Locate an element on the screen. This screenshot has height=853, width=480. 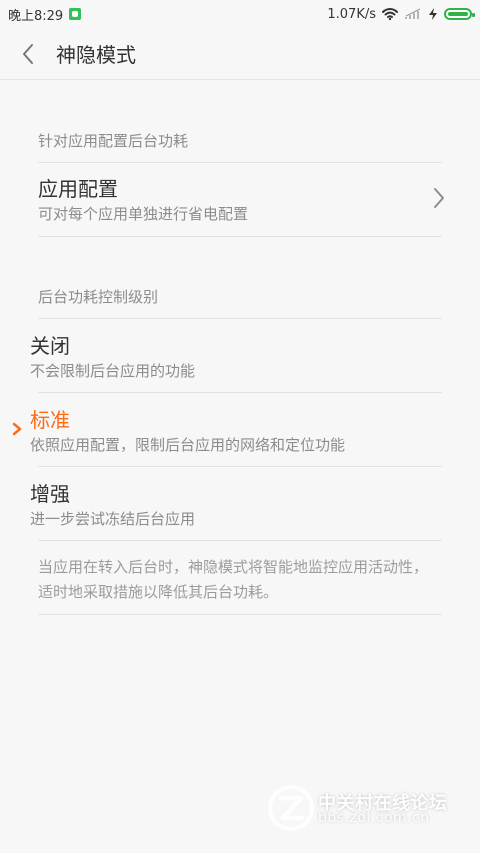
top-app-bar: 神隐模式 is located at coordinates (240, 54).